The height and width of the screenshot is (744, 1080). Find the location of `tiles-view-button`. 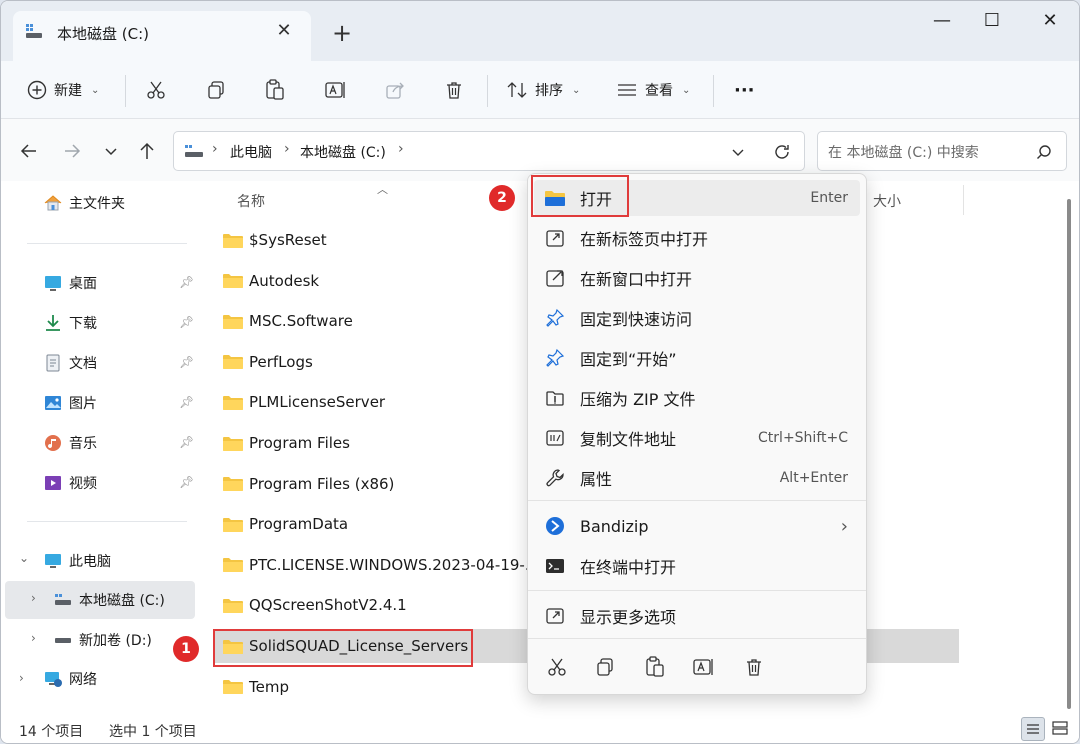

tiles-view-button is located at coordinates (1061, 729).